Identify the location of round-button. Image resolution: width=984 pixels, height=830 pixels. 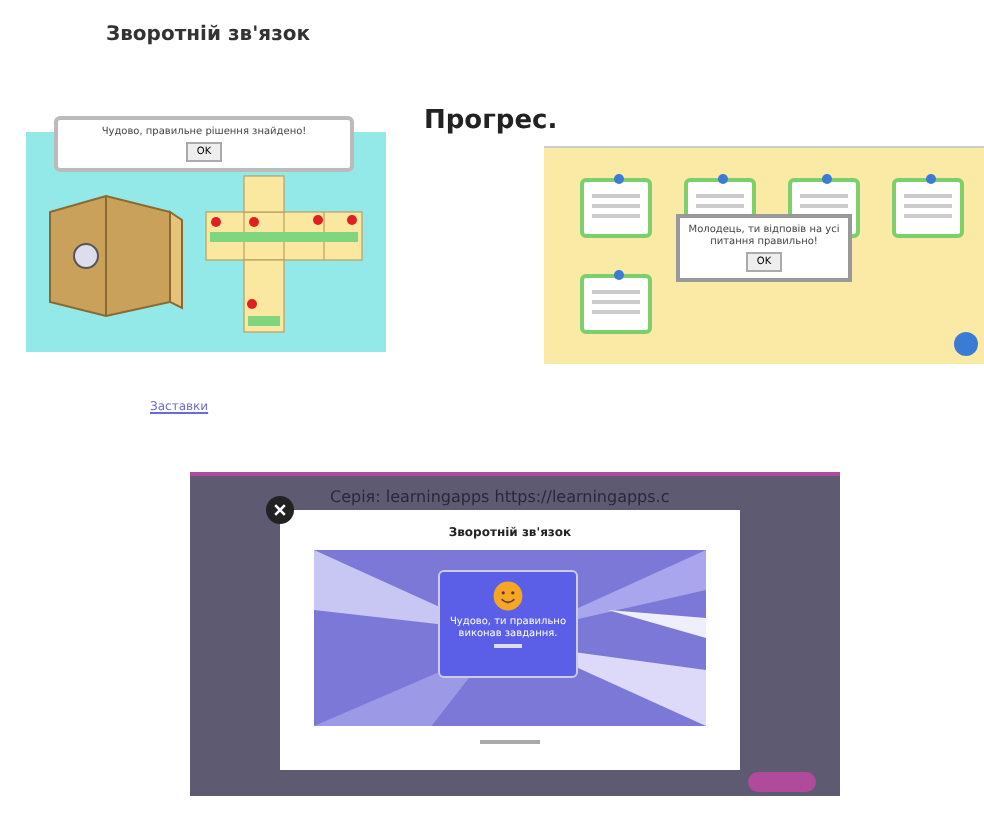
(966, 344).